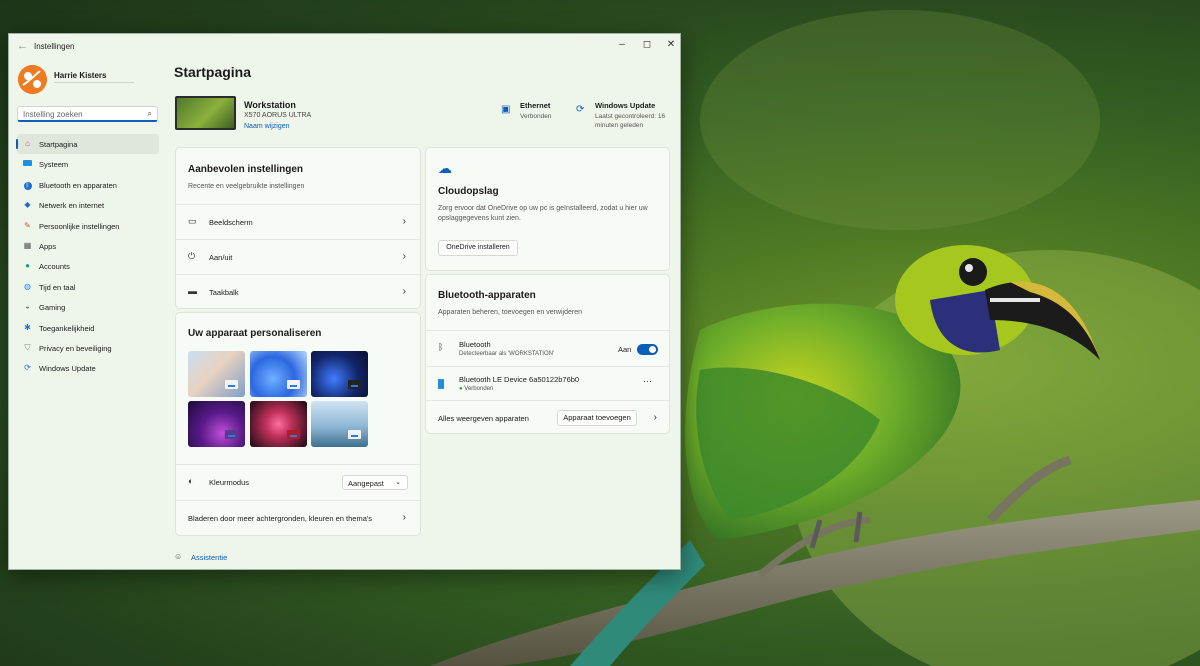  Describe the element at coordinates (67, 369) in the screenshot. I see `sidebar-item-label: Windows Update` at that location.